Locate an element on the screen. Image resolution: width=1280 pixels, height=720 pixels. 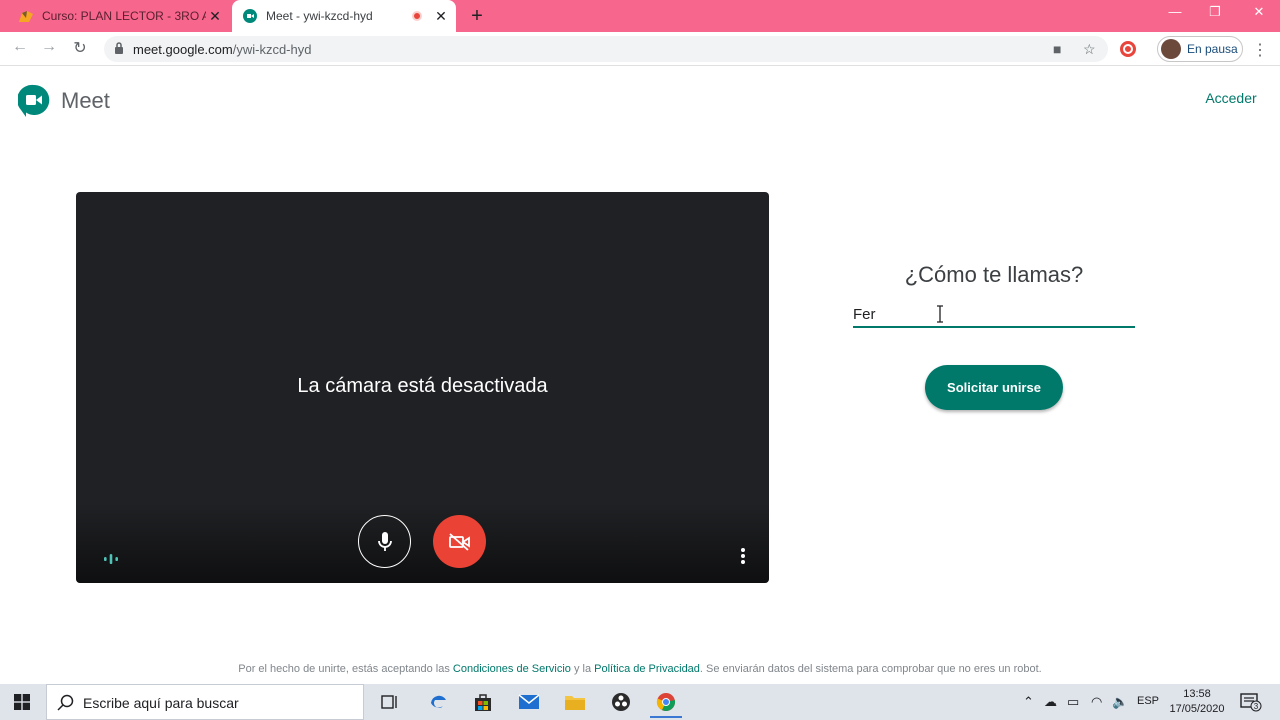
microsoft-store-icon is located at coordinates (483, 702).